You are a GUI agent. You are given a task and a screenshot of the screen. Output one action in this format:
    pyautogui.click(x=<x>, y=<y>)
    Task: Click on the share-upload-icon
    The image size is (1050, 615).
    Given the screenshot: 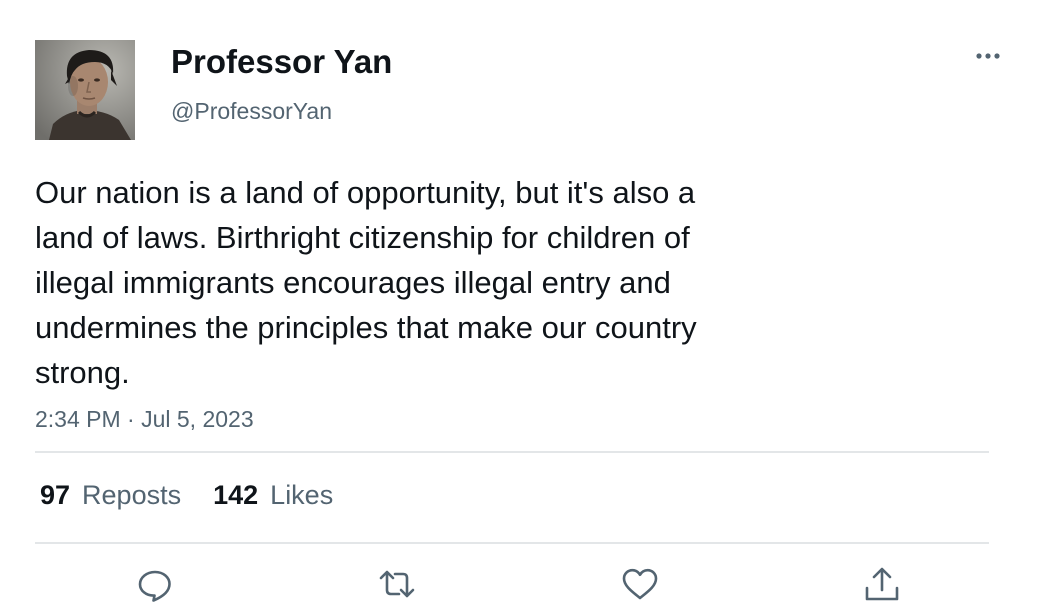 What is the action you would take?
    pyautogui.click(x=882, y=584)
    